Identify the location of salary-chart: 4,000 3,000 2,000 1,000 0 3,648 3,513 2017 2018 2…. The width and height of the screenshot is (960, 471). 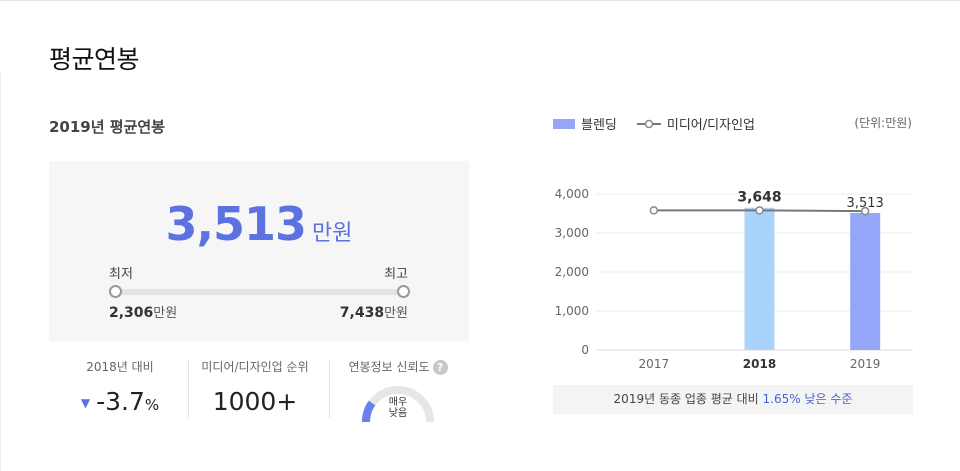
(734, 279).